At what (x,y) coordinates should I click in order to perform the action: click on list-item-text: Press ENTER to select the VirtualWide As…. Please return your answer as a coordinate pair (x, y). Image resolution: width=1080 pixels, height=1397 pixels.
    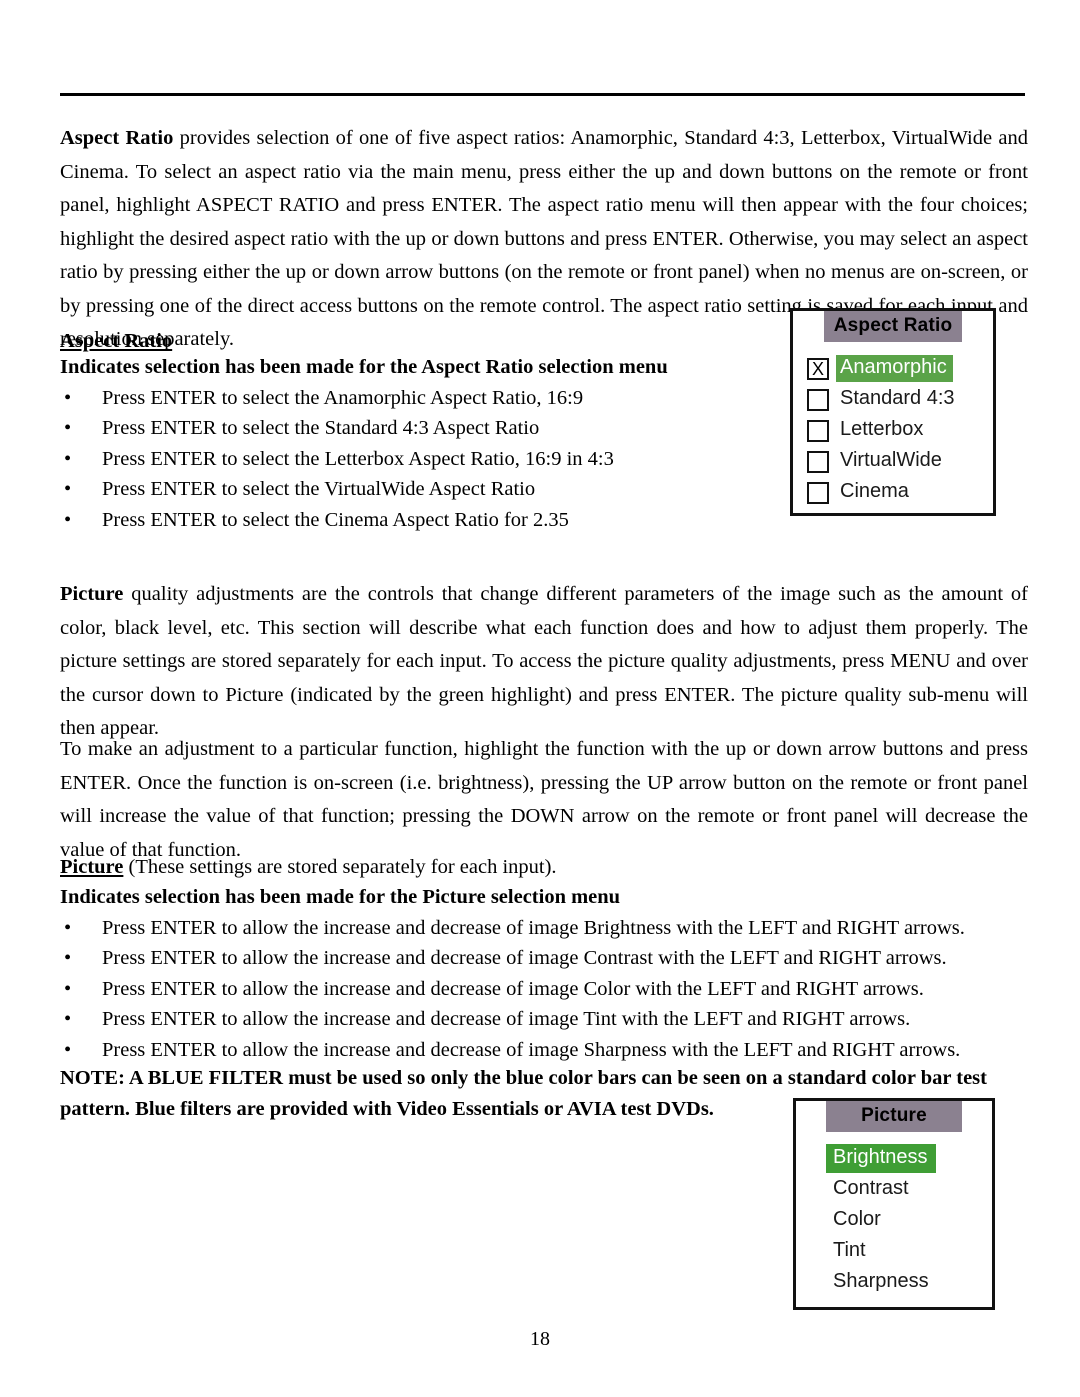
    Looking at the image, I should click on (319, 489).